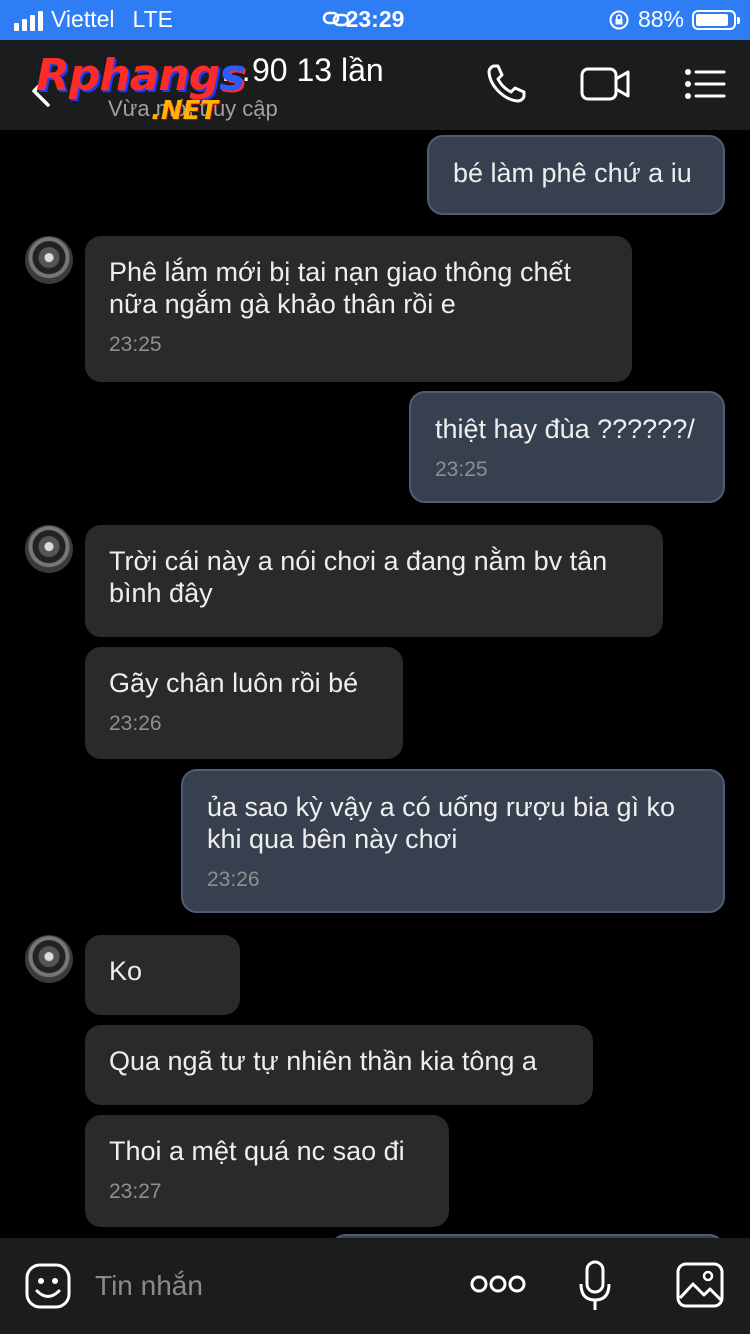  I want to click on chat-header: …90 13 lần Vừa mới truy cập Rphangs .NET, so click(375, 85).